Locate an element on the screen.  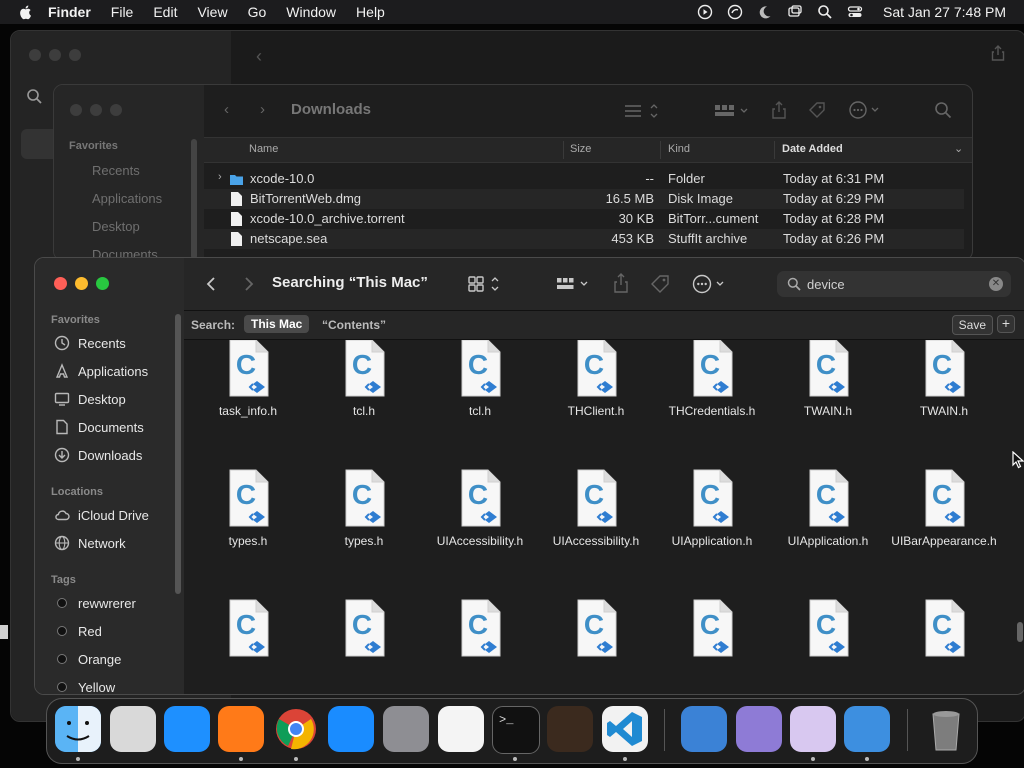
play-circle-icon is located at coordinates (705, 12).